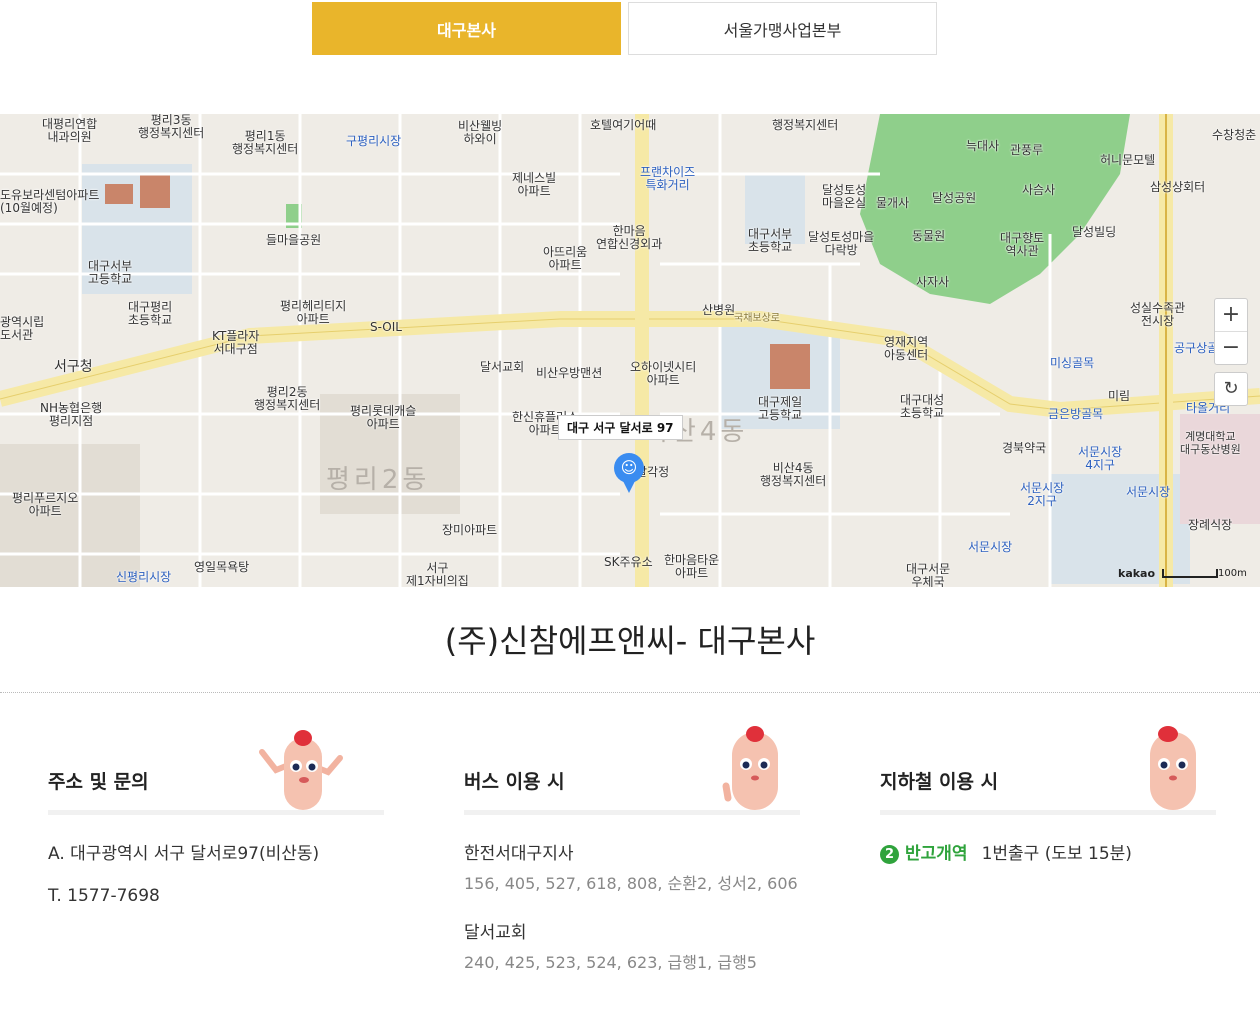 The width and height of the screenshot is (1260, 1030). What do you see at coordinates (1178, 187) in the screenshot?
I see `map-label: 삼성상회터` at bounding box center [1178, 187].